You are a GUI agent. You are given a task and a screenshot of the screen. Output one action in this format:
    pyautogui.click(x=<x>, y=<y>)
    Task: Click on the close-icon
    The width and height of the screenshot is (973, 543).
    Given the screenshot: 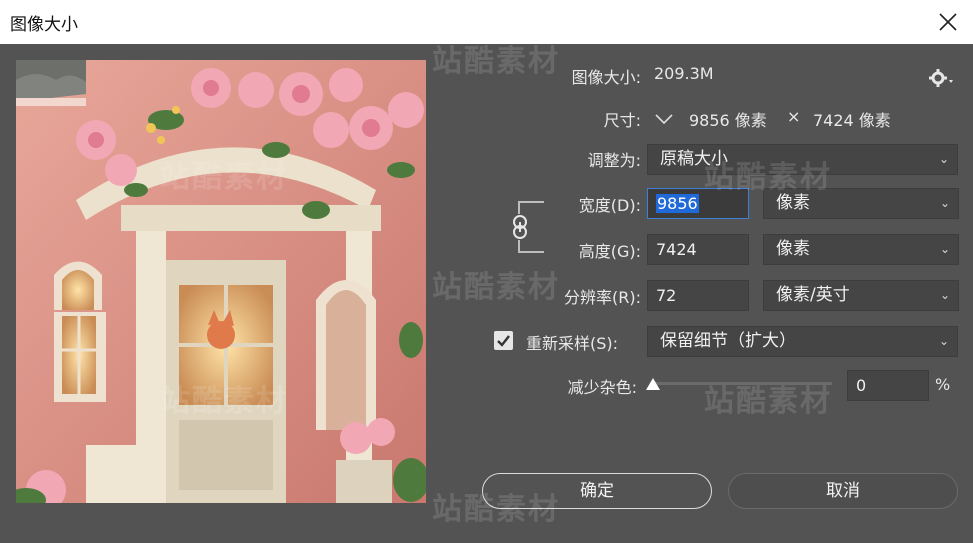 What is the action you would take?
    pyautogui.click(x=948, y=22)
    